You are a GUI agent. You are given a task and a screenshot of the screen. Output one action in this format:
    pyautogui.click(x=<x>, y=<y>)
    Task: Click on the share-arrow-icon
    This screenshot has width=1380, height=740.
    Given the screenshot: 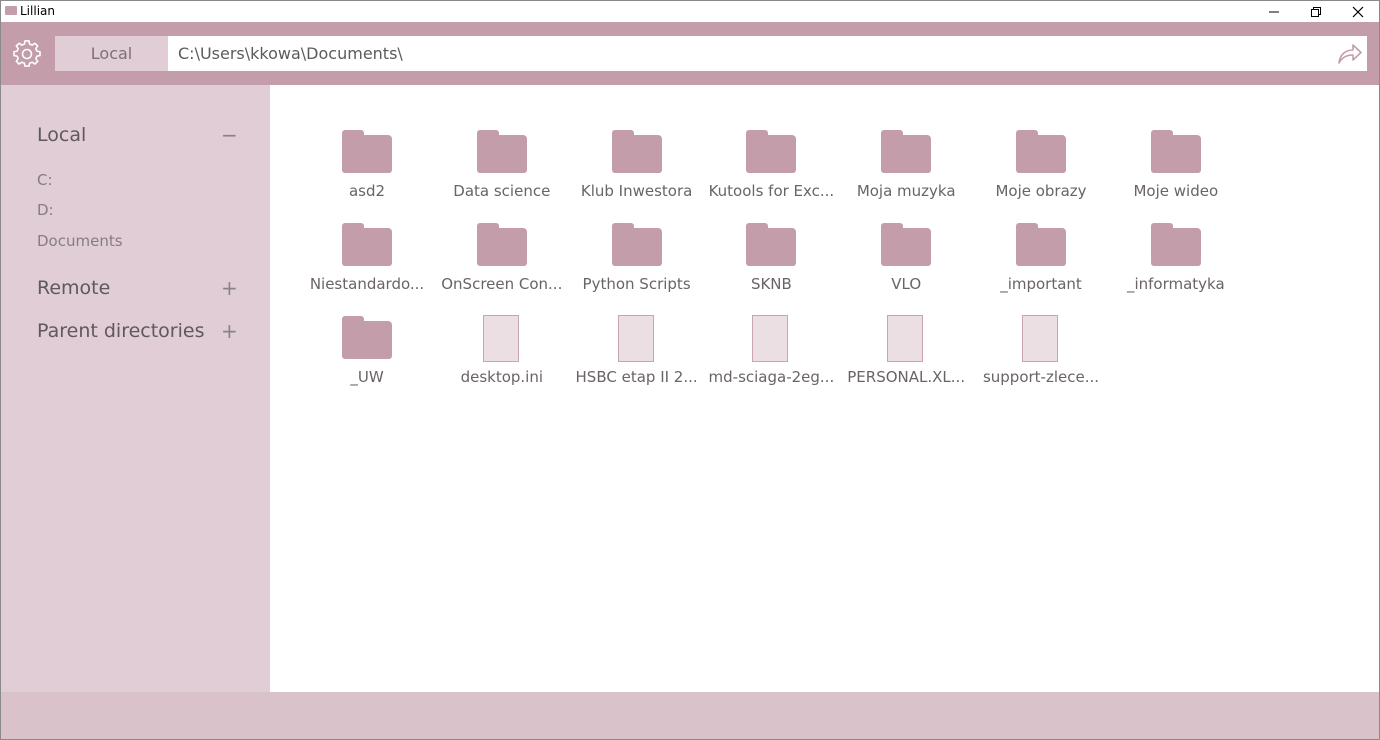 What is the action you would take?
    pyautogui.click(x=1350, y=54)
    